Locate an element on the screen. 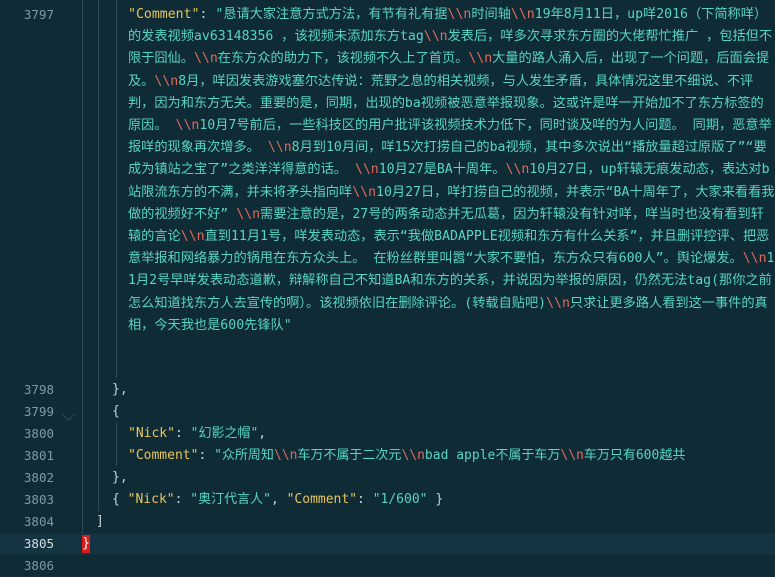 The height and width of the screenshot is (577, 775). string-segment: 在东方众的助力下，该视频不久上了首页。 is located at coordinates (343, 59).